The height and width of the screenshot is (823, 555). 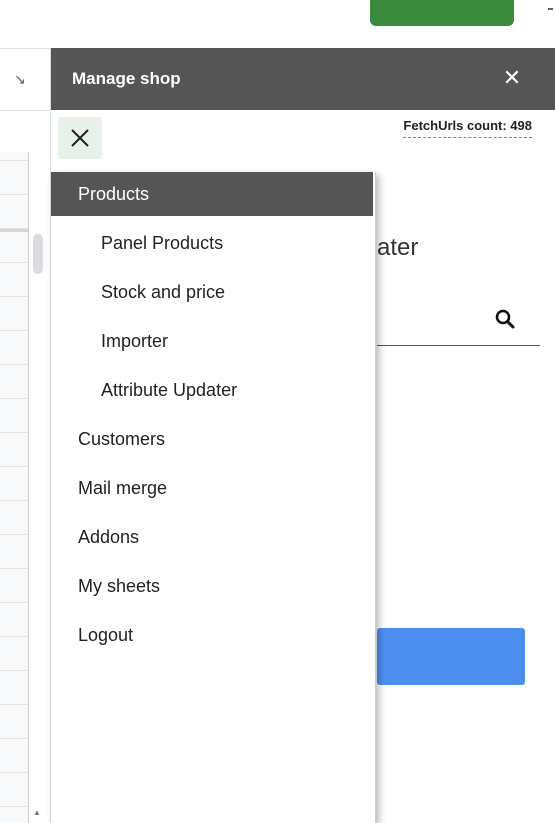 I want to click on section-heading: ater, so click(x=398, y=247).